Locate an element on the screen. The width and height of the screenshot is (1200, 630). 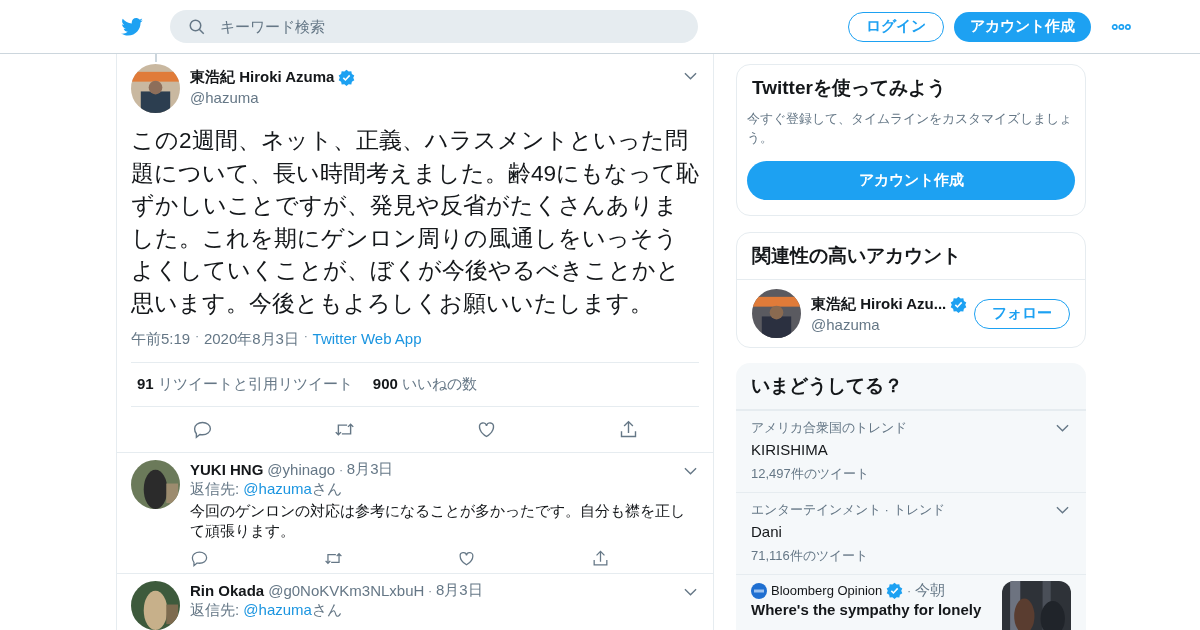
stat-link: 900 いいねの数 is located at coordinates (425, 384).